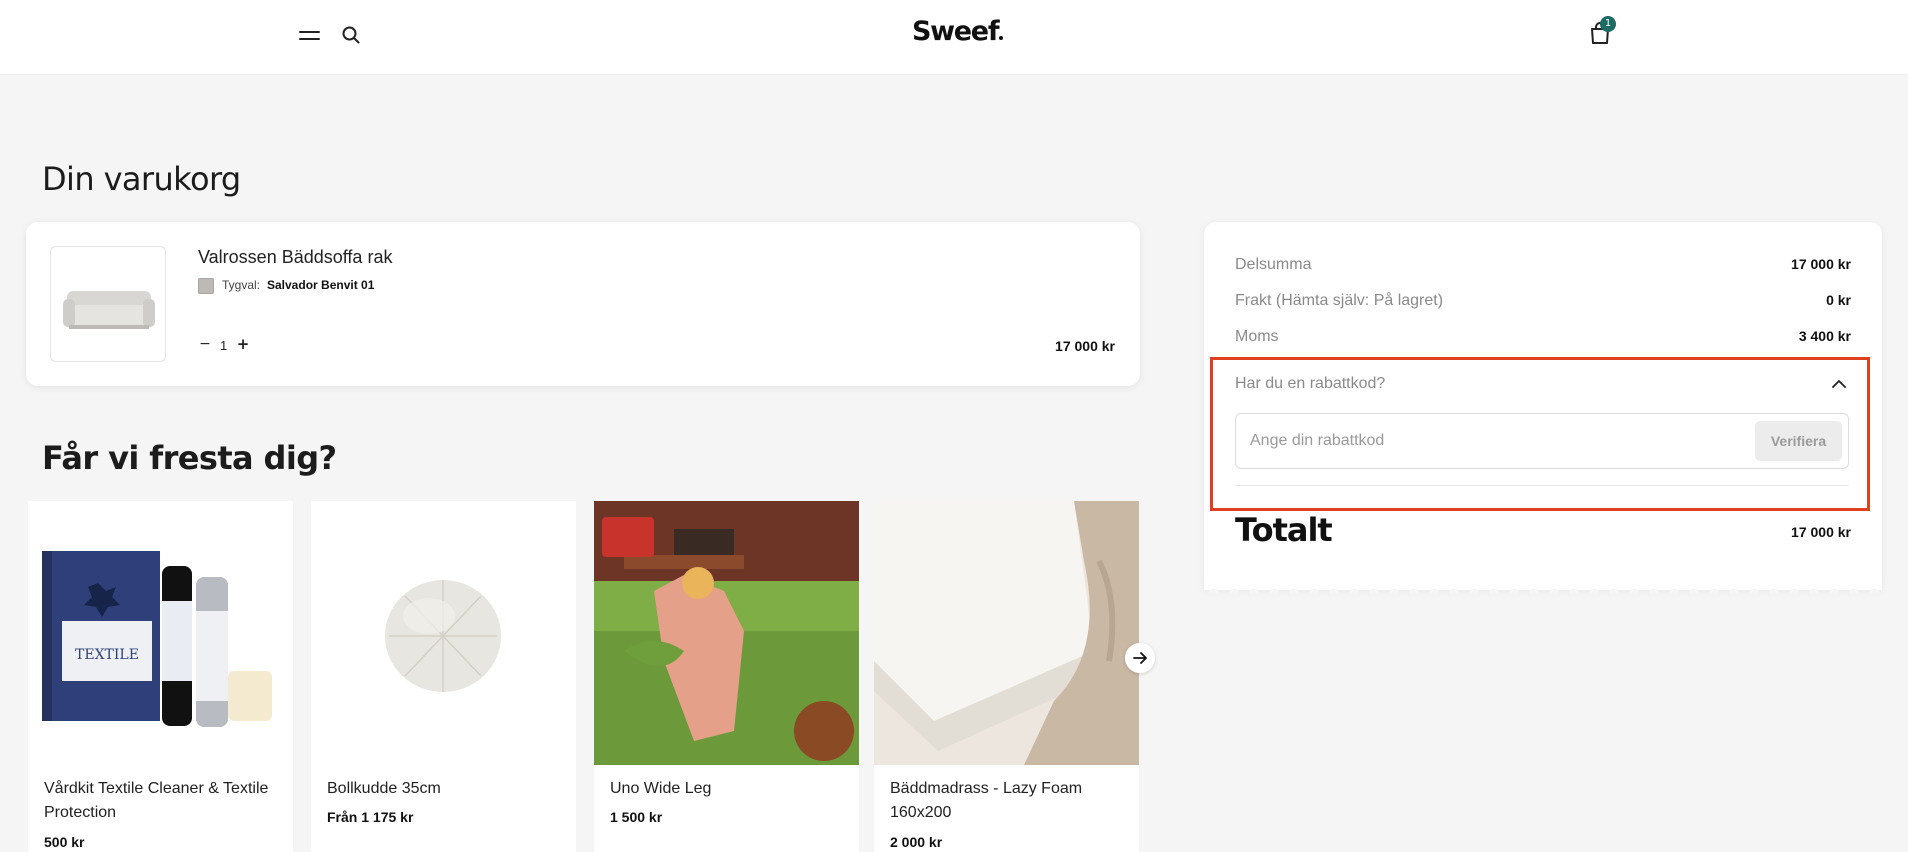 This screenshot has height=852, width=1908. Describe the element at coordinates (1543, 588) in the screenshot. I see `receipt-edge` at that location.